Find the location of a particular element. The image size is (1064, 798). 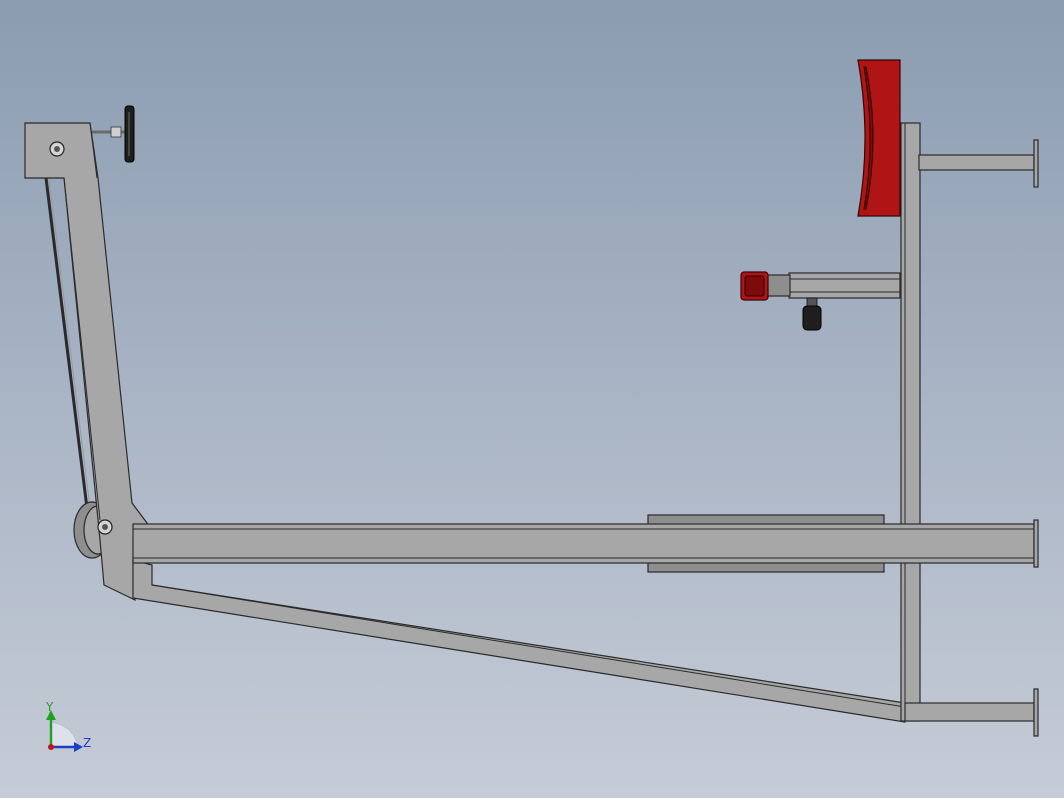

diagonal-brace-edge is located at coordinates (528, 646).